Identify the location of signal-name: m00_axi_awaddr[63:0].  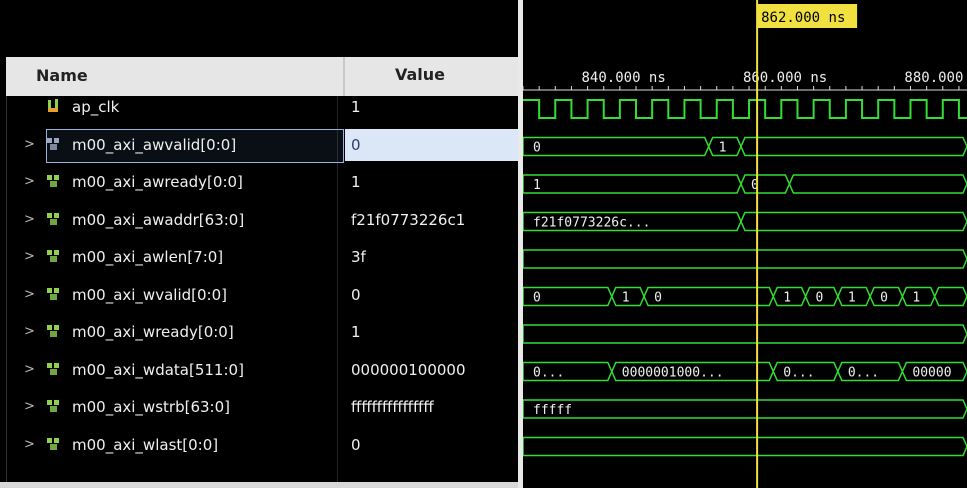
(158, 219).